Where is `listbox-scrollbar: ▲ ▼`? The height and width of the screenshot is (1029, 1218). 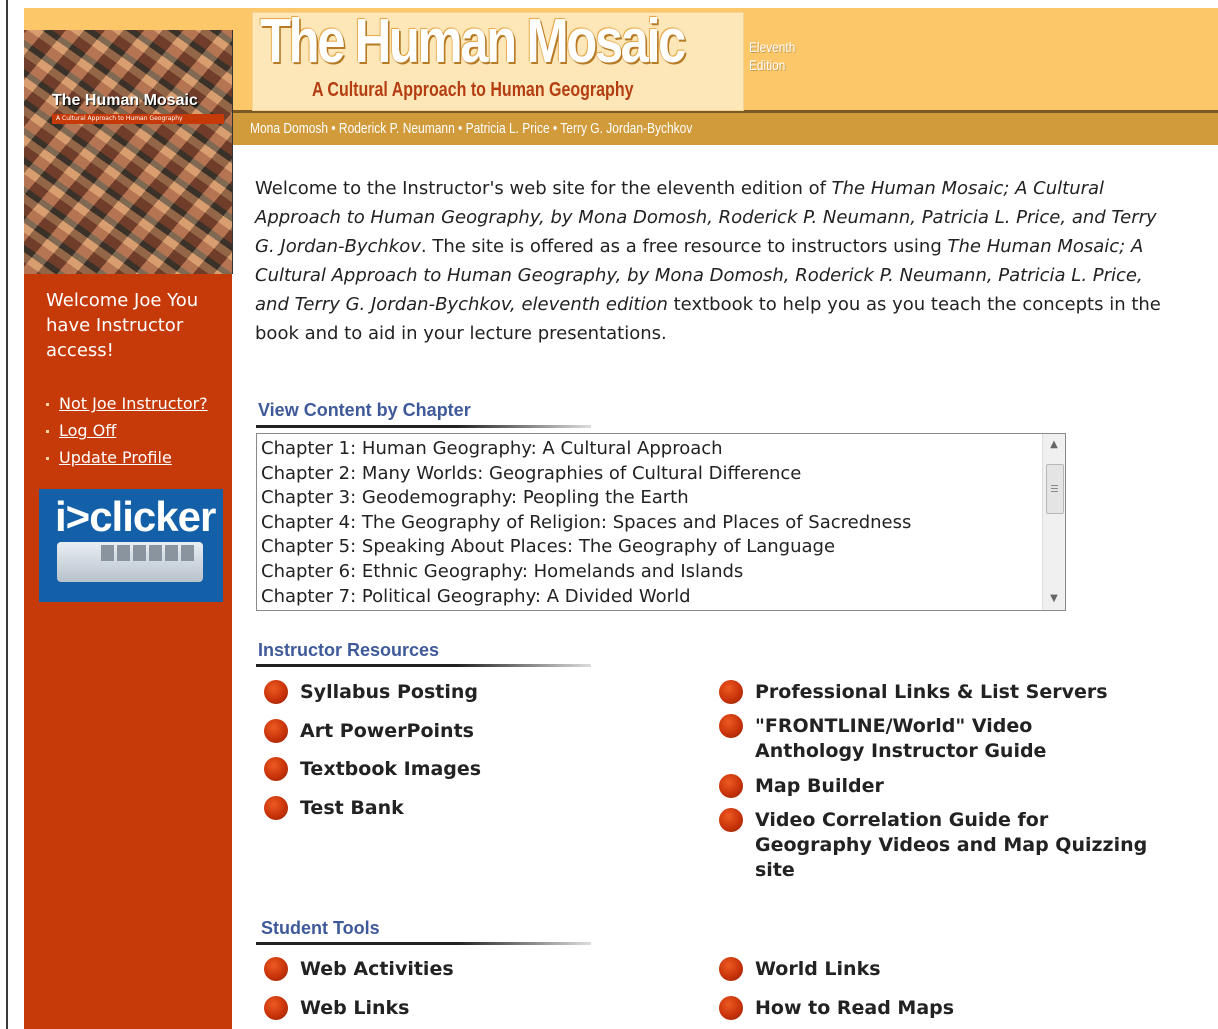 listbox-scrollbar: ▲ ▼ is located at coordinates (1053, 522).